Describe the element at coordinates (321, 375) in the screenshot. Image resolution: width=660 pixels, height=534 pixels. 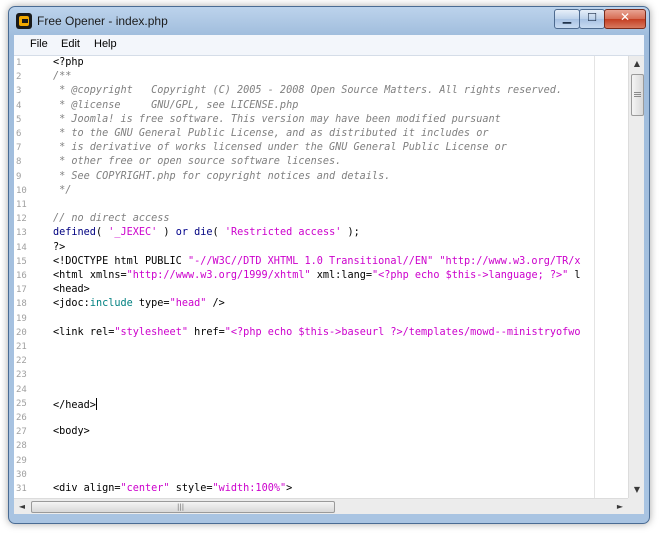
I see `code-line: 23` at that location.